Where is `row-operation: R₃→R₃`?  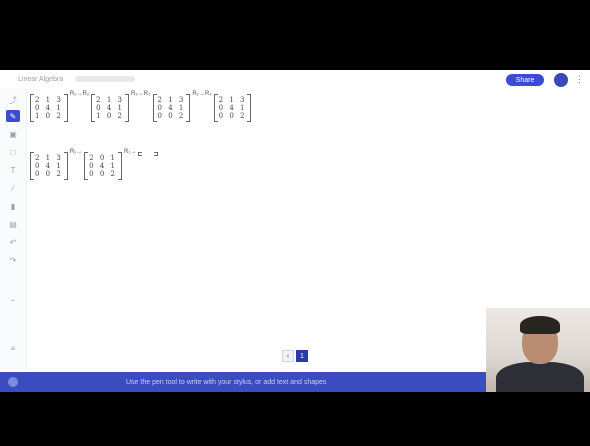 row-operation: R₃→R₃ is located at coordinates (140, 94).